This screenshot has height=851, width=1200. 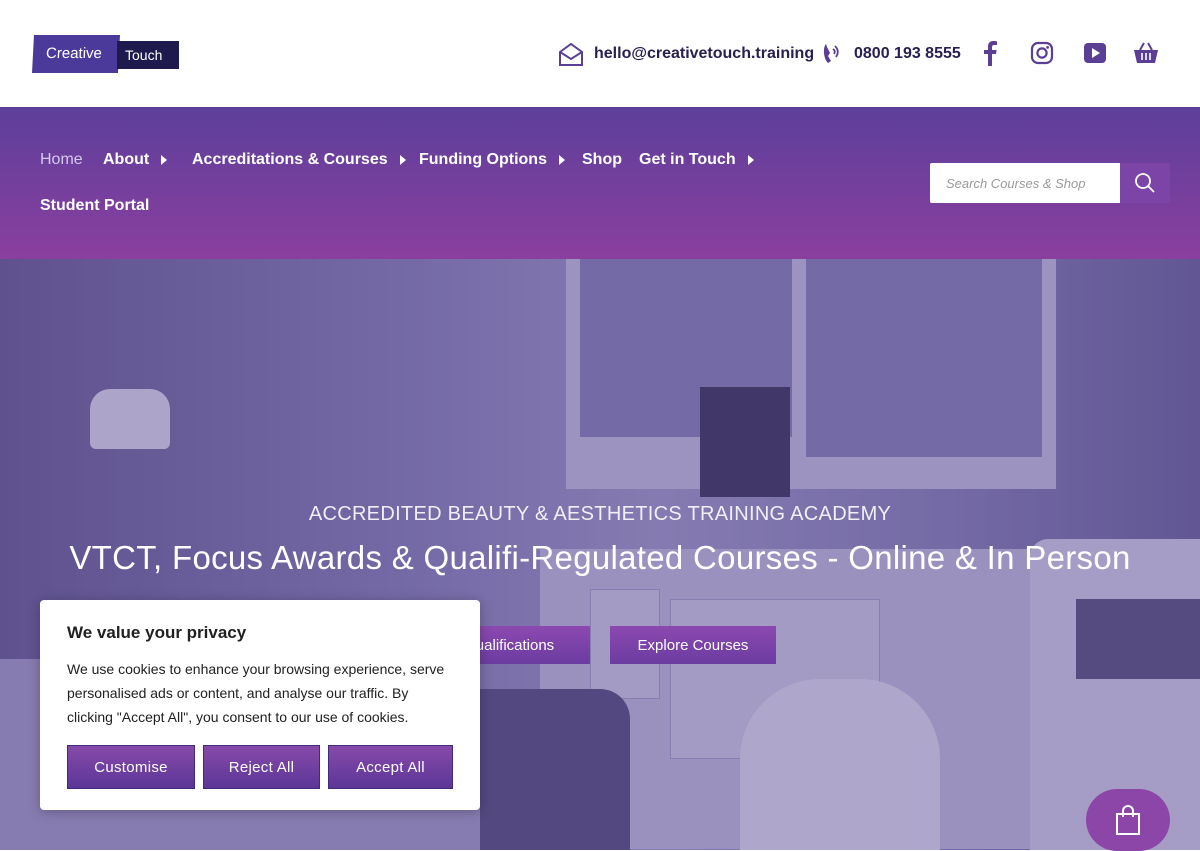 I want to click on email-link: hello@creativetouch.training, so click(x=686, y=54).